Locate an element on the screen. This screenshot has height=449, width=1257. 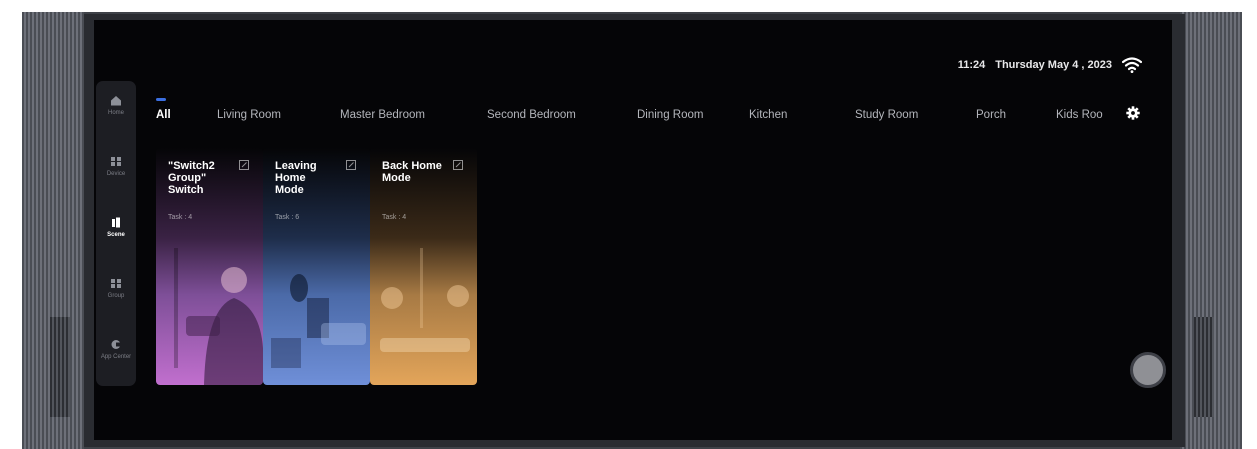
scene-card-switch2-group: "Switch2 Group" Switch Task : 4 is located at coordinates (209, 266).